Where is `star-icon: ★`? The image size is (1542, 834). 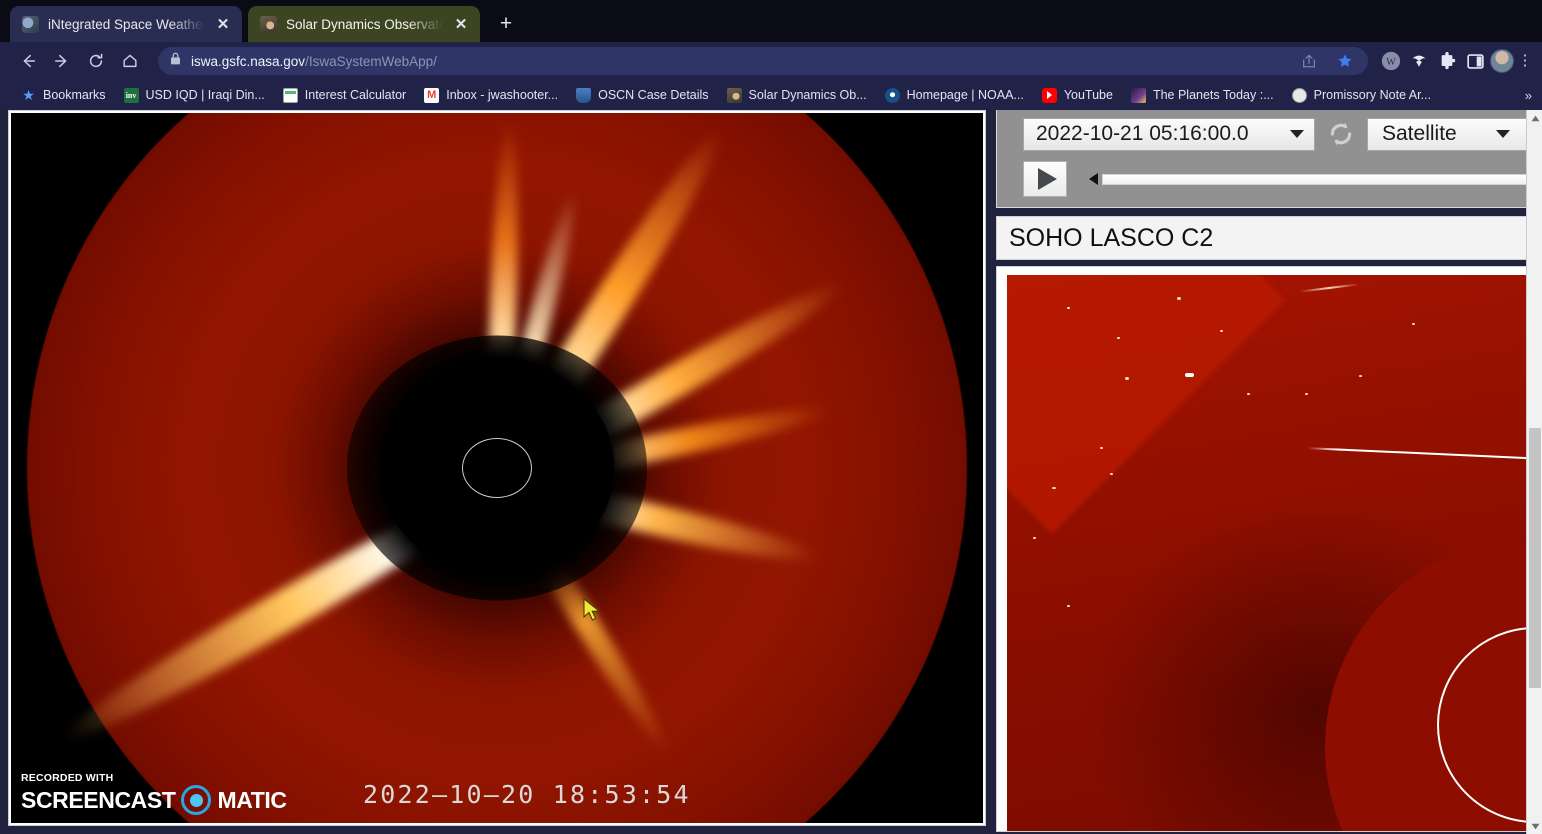 star-icon: ★ is located at coordinates (28, 94).